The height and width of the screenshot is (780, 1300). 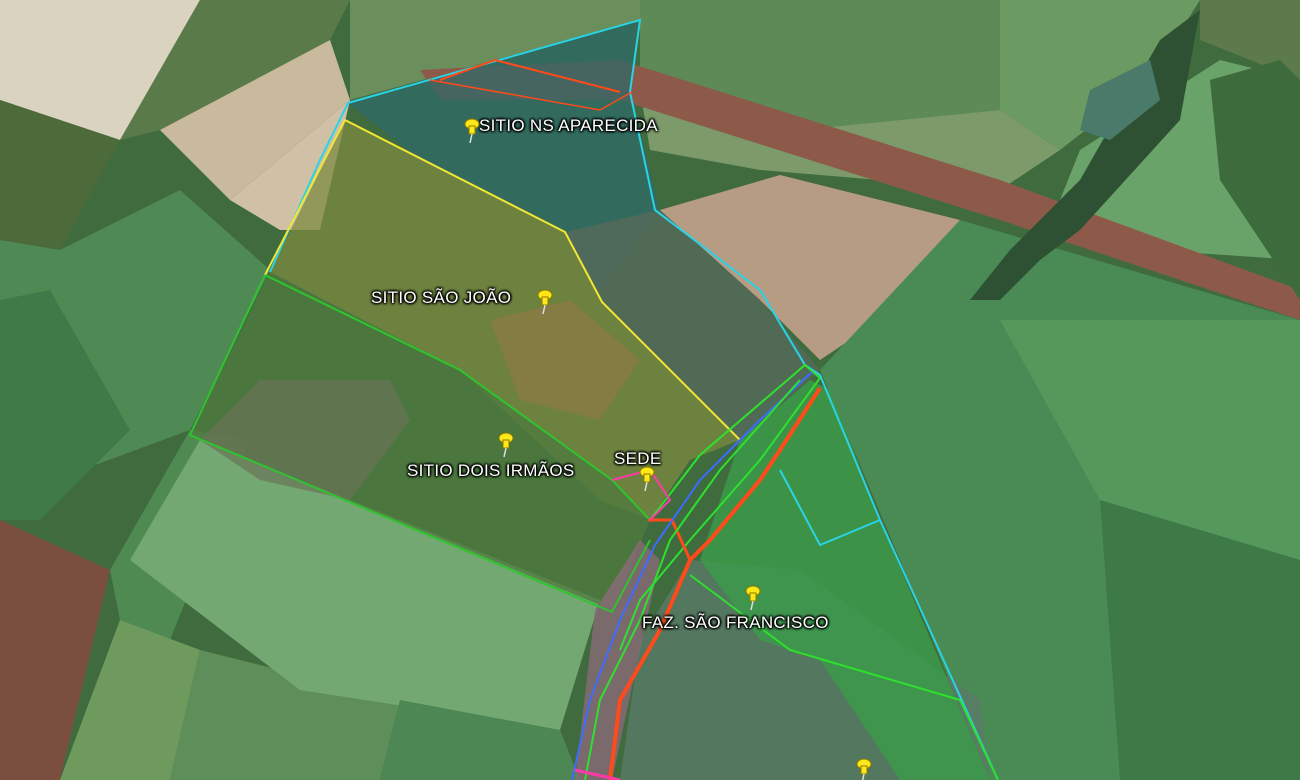 I want to click on placemark-label-sao-francisco: FAZ. SÃO FRANCISCO, so click(x=735, y=623).